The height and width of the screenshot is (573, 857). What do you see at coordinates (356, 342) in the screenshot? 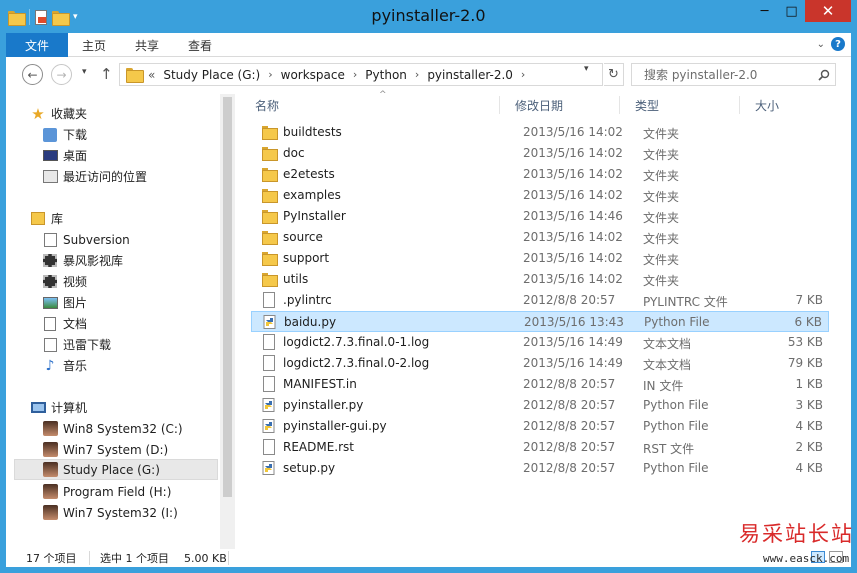
I see `file-name: logdict2.7.3.final.0-1.log` at bounding box center [356, 342].